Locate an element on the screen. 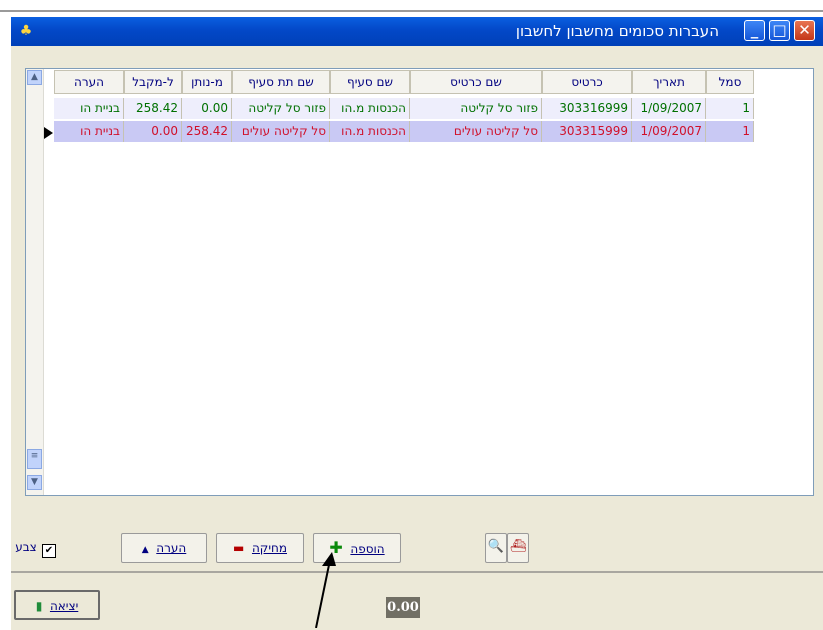  annotation-arrow is located at coordinates (325, 590).